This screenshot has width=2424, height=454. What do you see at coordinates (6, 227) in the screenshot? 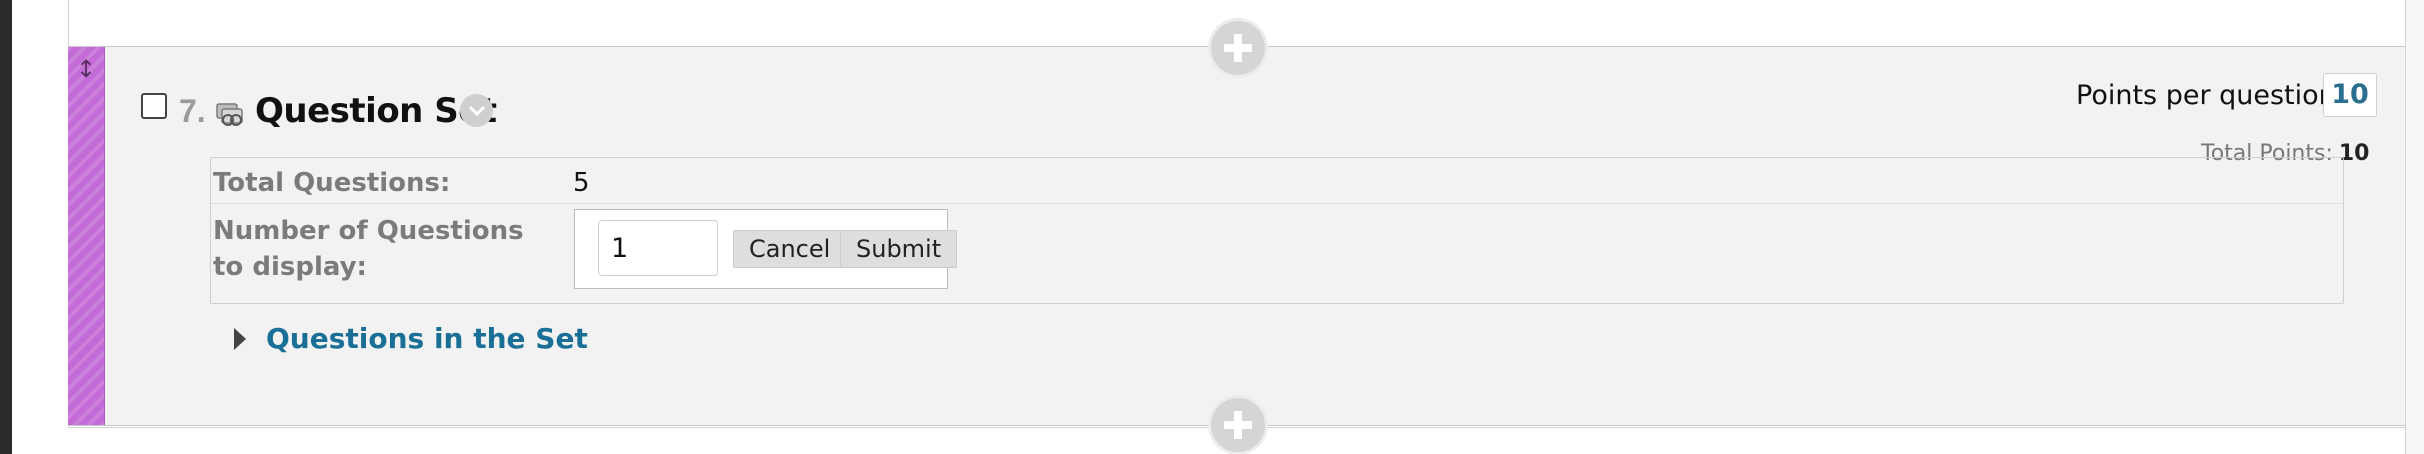
I see `left-page-edge` at bounding box center [6, 227].